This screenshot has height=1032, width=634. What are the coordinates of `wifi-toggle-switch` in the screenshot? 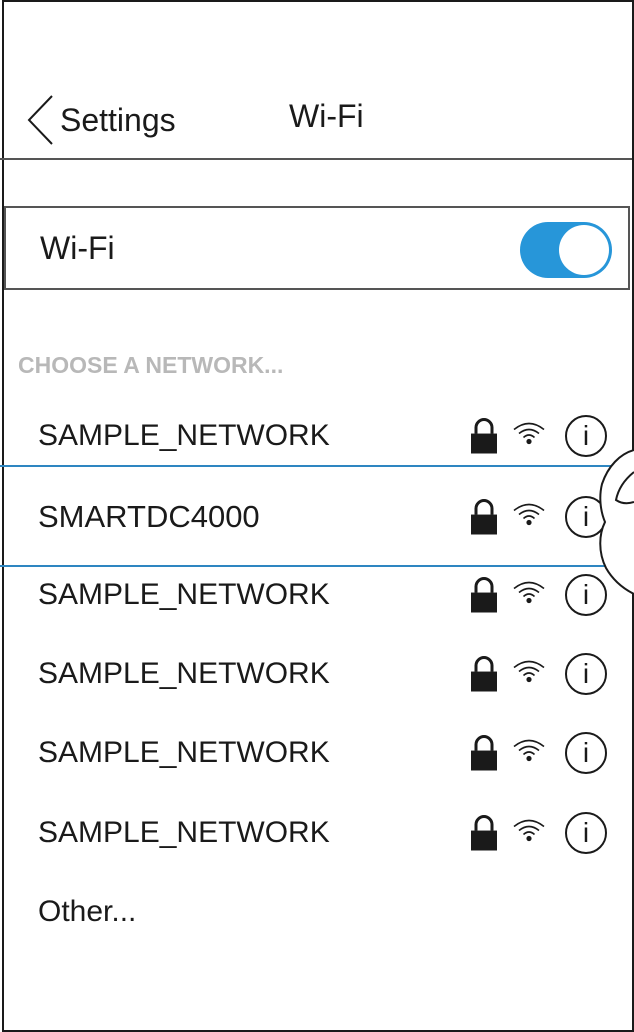 It's located at (566, 250).